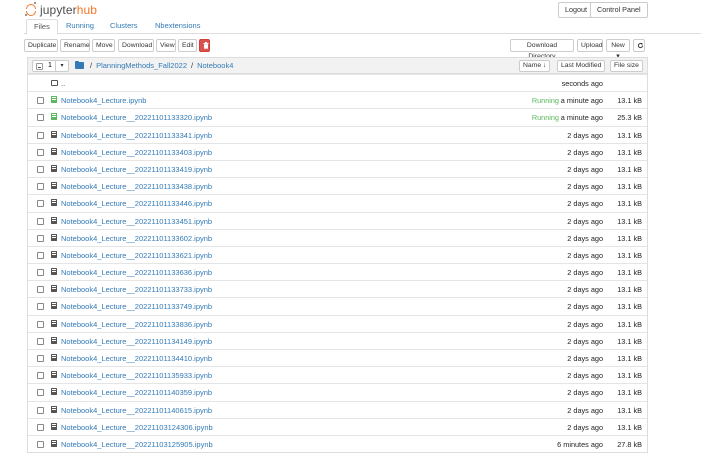 The width and height of the screenshot is (701, 455). I want to click on sort-by-file-size-button: File size, so click(626, 66).